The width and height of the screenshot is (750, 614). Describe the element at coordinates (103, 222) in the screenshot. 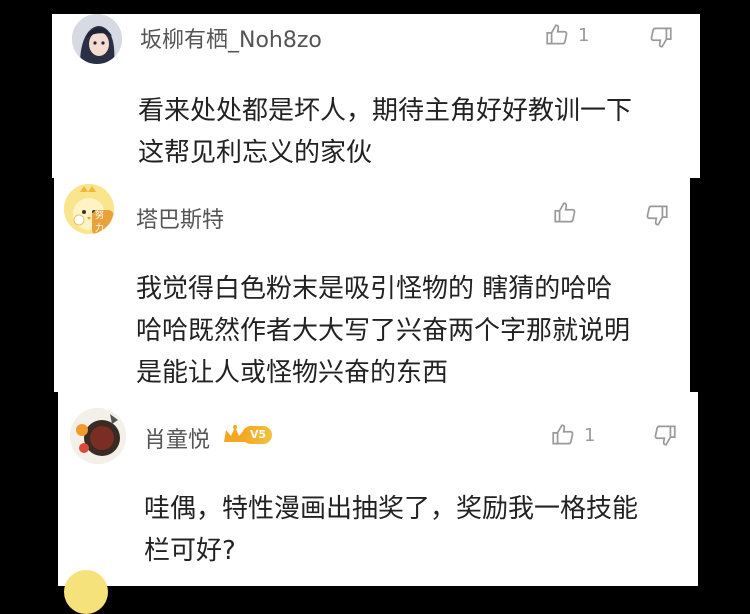

I see `avatar-badge: 努力` at that location.